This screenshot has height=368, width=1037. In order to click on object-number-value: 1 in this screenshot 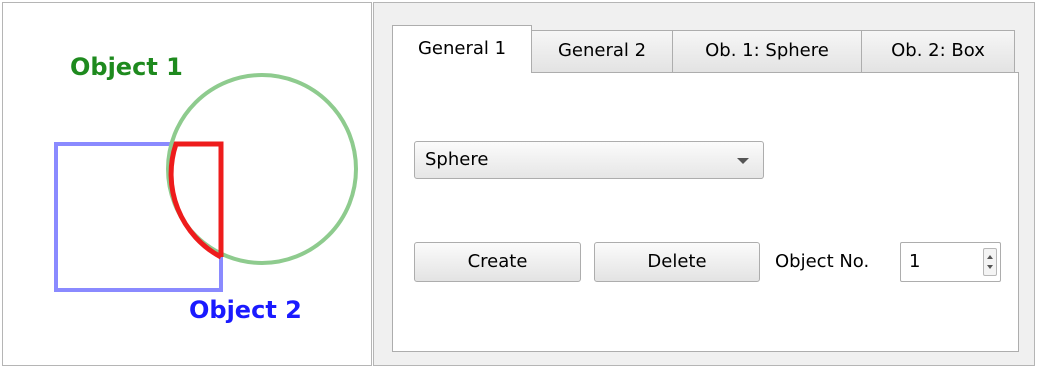, I will do `click(915, 261)`.